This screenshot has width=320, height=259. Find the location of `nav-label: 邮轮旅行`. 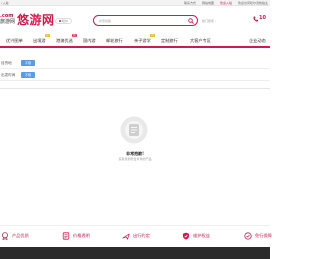

nav-label: 邮轮旅行 is located at coordinates (114, 40).